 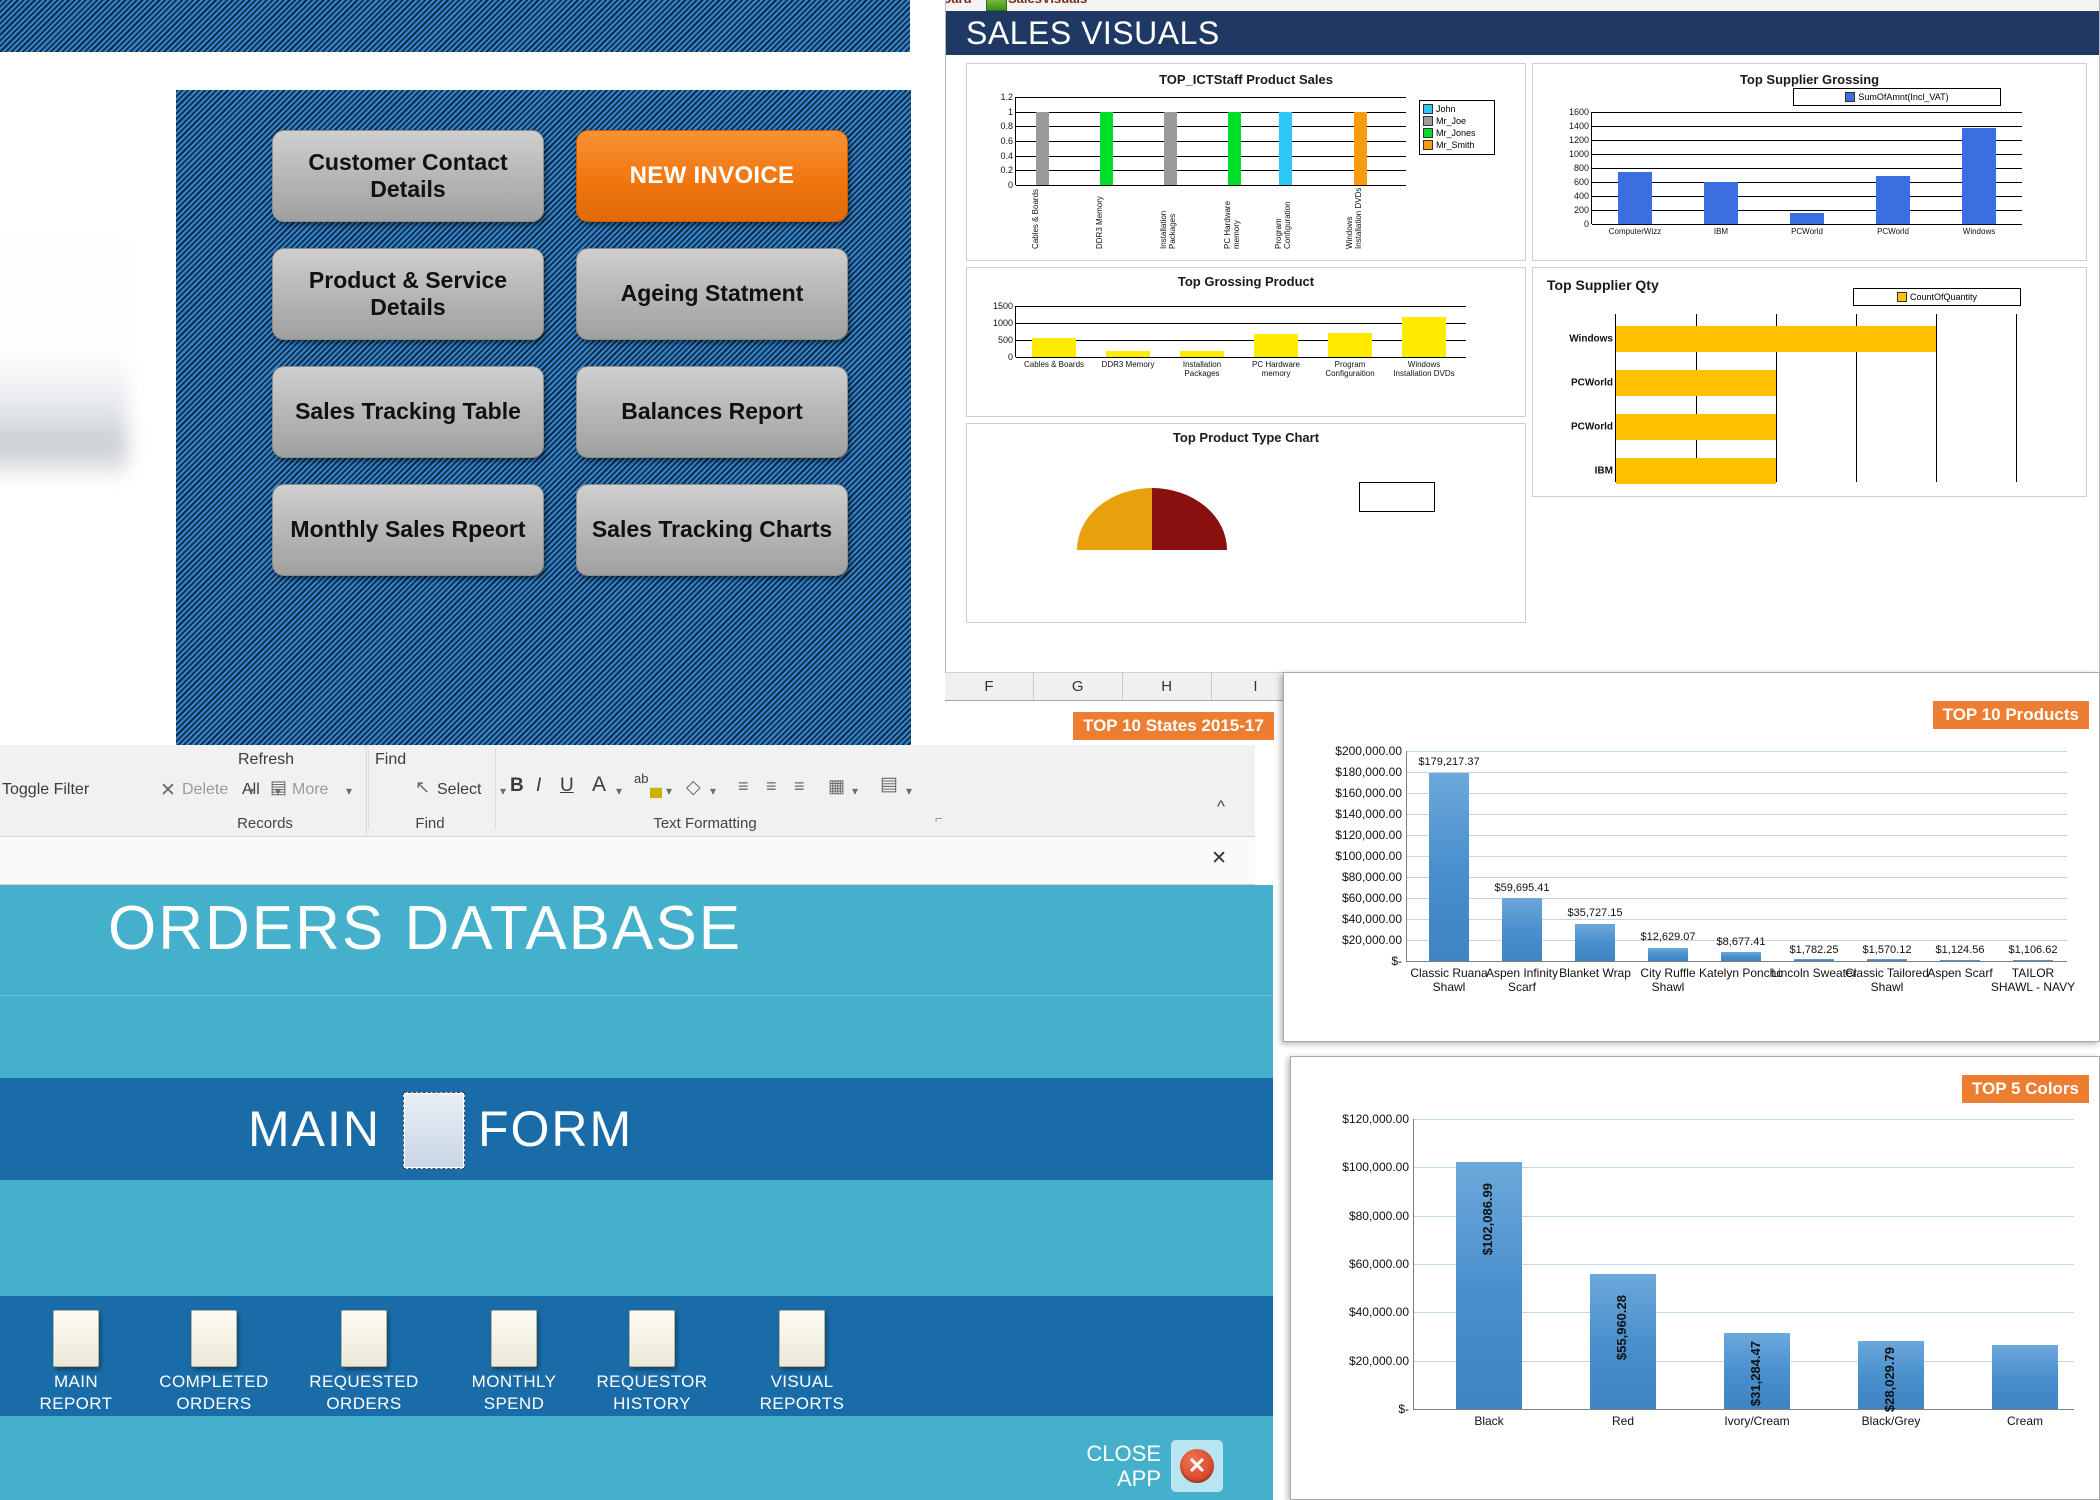 I want to click on ageing-statement-button: Ageing Statment, so click(x=712, y=294).